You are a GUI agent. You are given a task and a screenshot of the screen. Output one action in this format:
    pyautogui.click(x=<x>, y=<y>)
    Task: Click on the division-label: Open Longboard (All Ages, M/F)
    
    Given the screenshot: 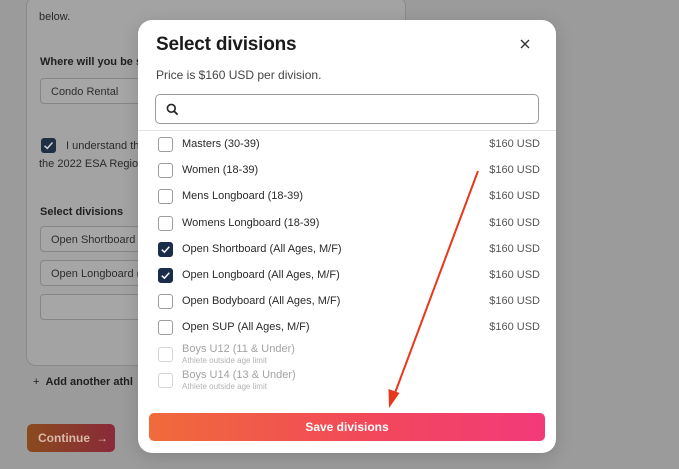 What is the action you would take?
    pyautogui.click(x=261, y=275)
    